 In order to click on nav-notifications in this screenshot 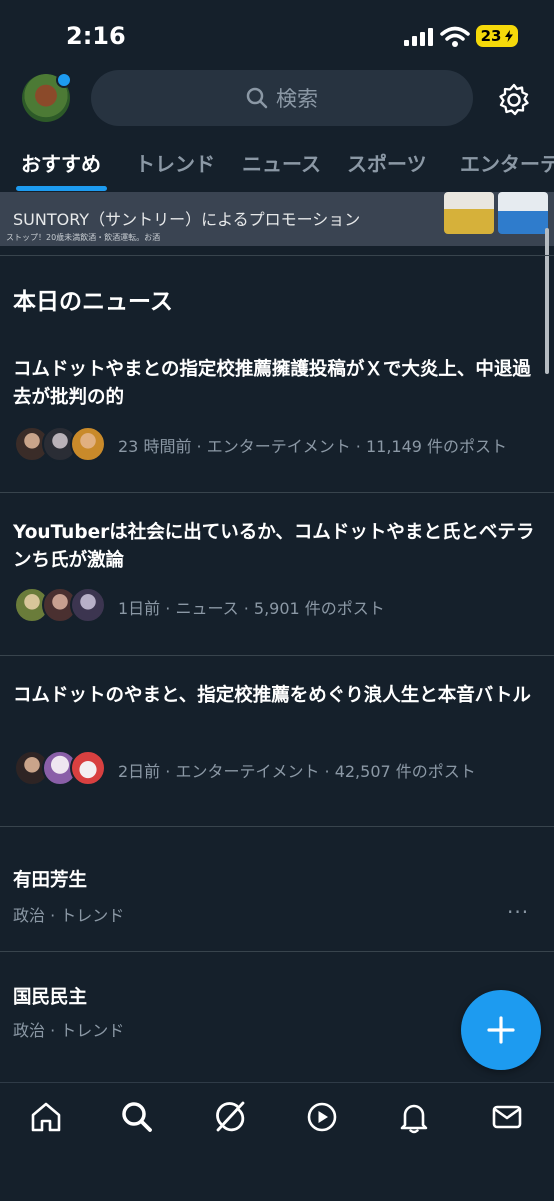, I will do `click(414, 1117)`.